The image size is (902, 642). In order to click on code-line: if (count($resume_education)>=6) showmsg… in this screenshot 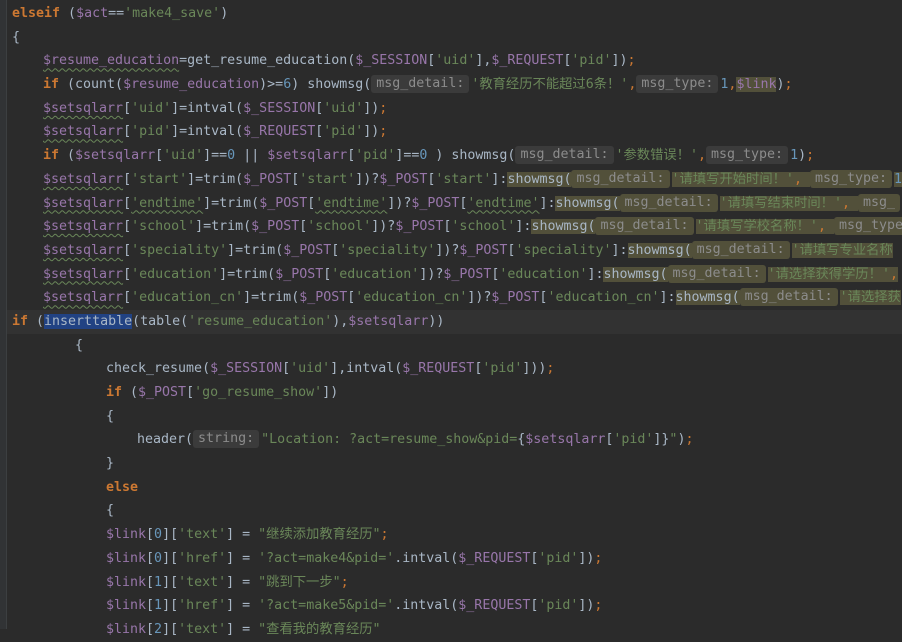, I will do `click(457, 85)`.